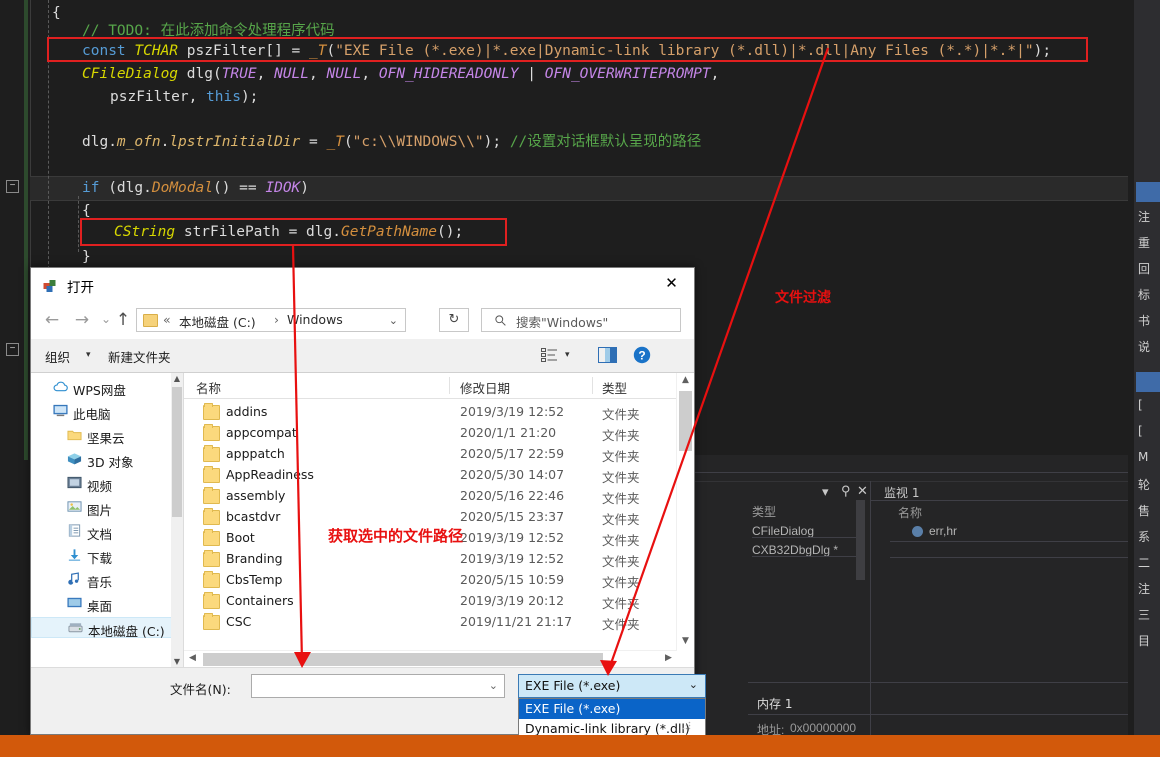 Image resolution: width=1160 pixels, height=757 pixels. What do you see at coordinates (192, 659) in the screenshot?
I see `scroll-left-icon: ◀` at bounding box center [192, 659].